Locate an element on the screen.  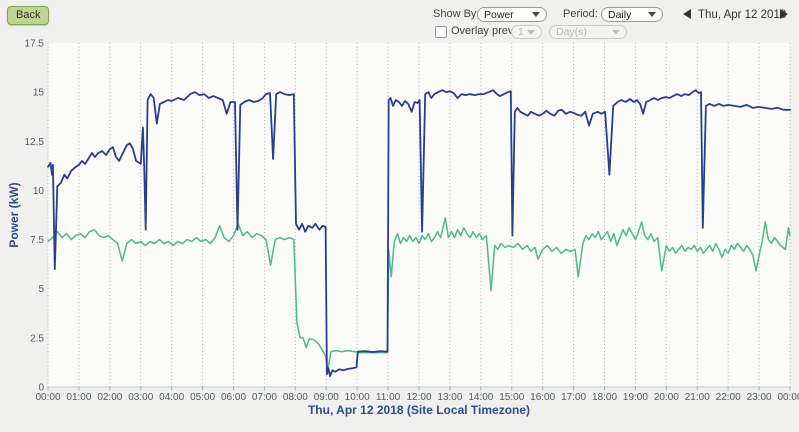
overlay-unit-value: Day(s) is located at coordinates (571, 32).